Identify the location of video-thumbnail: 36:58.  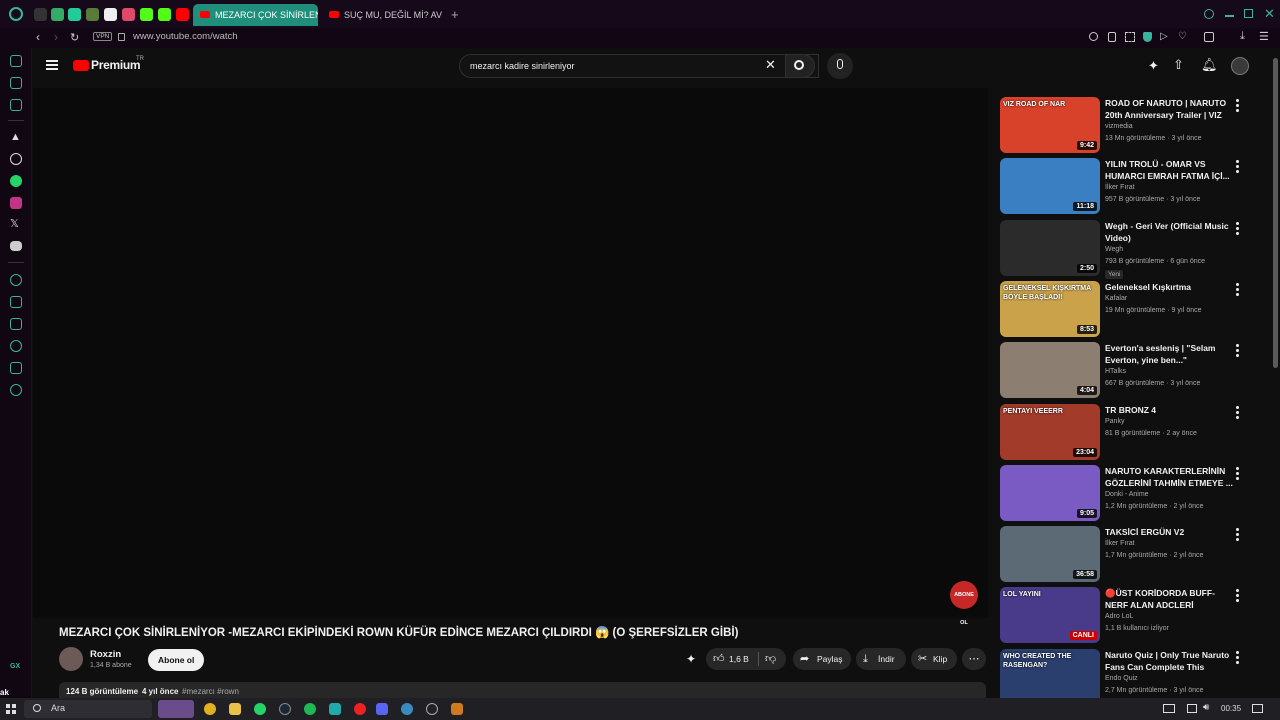
(1050, 554).